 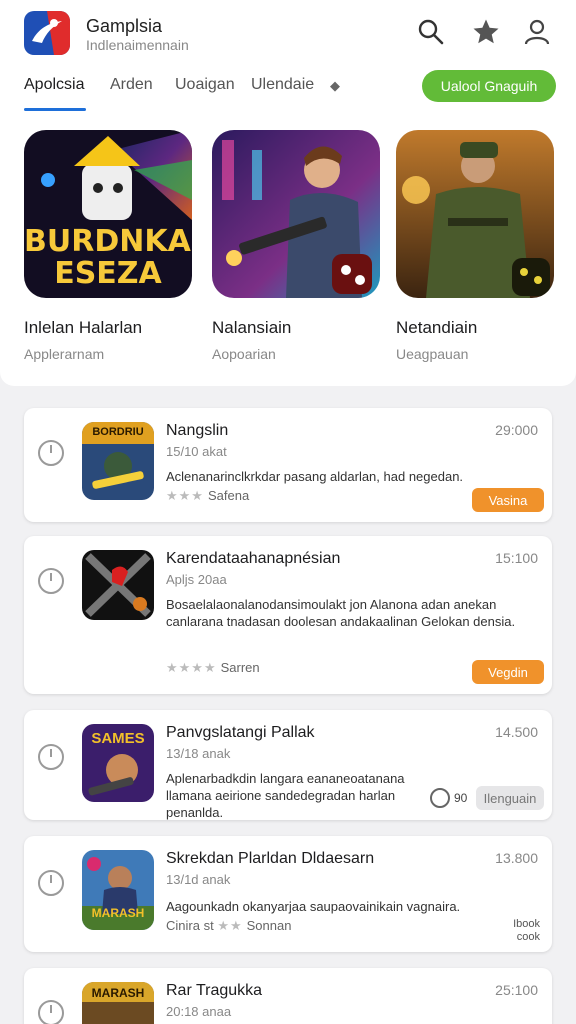 I want to click on featured-game: Netandiain Ueagpauan, so click(x=480, y=246).